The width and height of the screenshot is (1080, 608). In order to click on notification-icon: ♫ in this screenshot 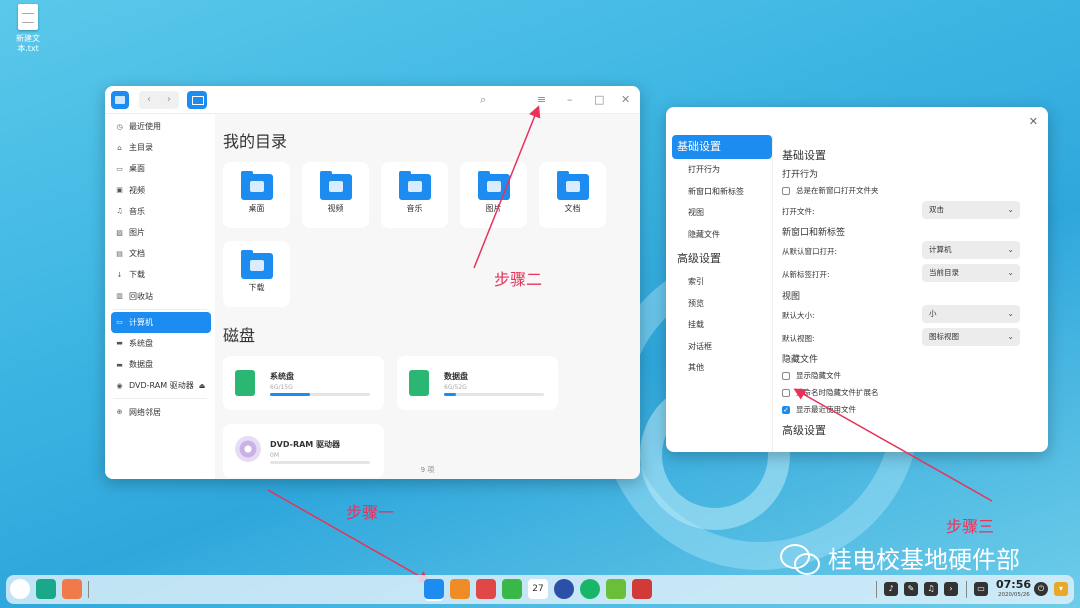, I will do `click(931, 589)`.